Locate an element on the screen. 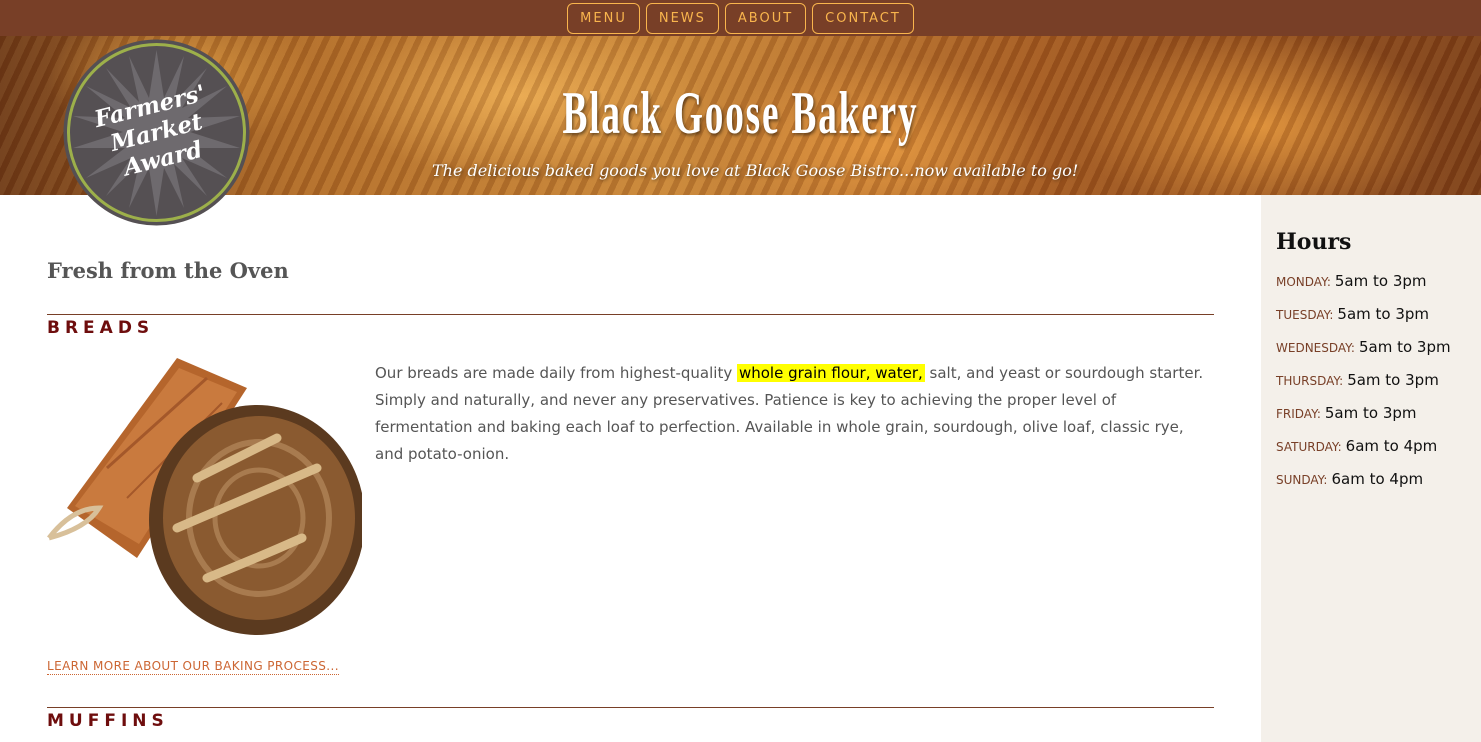  hours-row-tuesday: TUESDAY: 5am to 3pm is located at coordinates (1378, 320).